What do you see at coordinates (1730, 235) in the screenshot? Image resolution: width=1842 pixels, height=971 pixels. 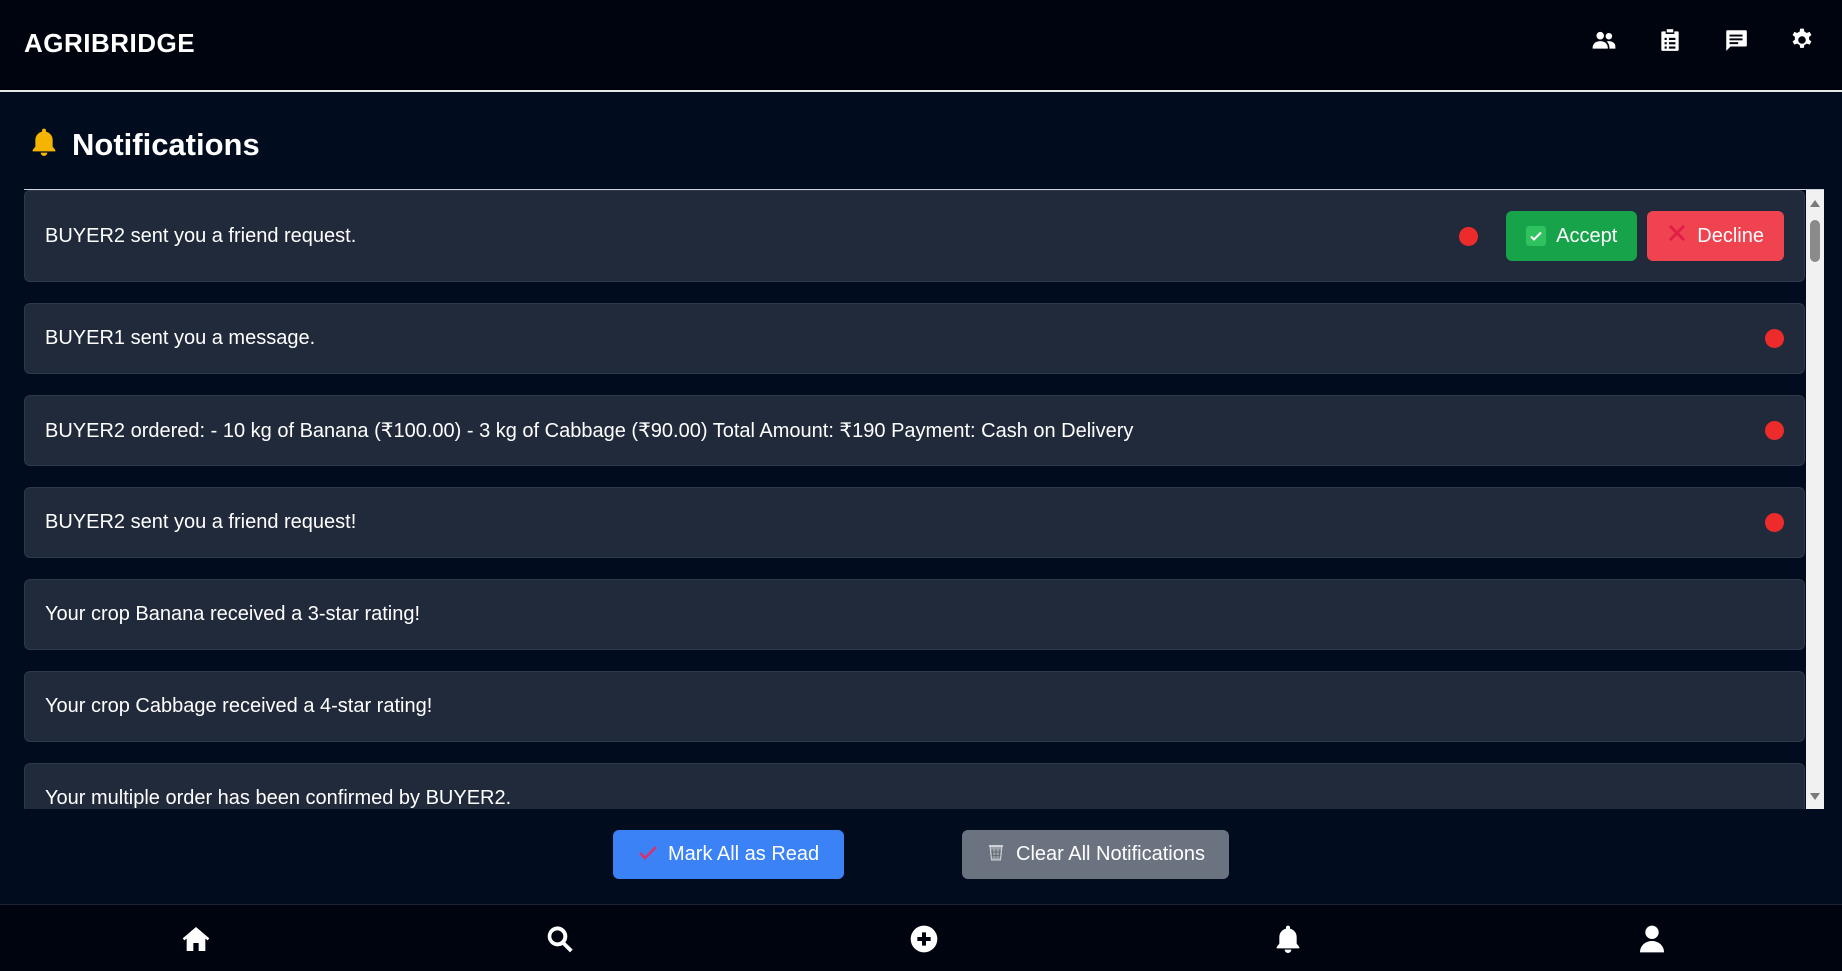 I see `decline-label: Decline` at bounding box center [1730, 235].